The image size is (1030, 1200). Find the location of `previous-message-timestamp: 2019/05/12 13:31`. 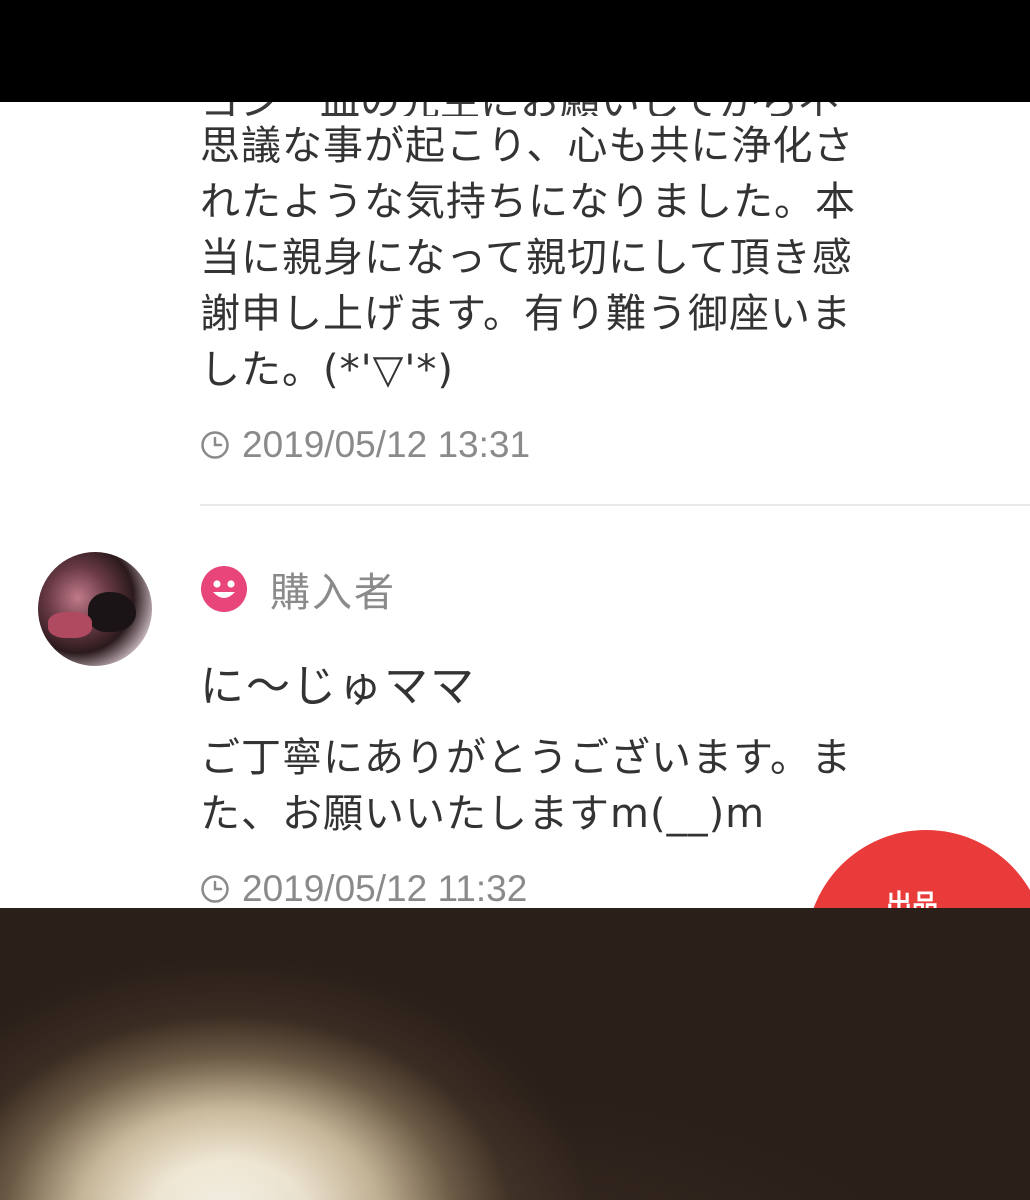

previous-message-timestamp: 2019/05/12 13:31 is located at coordinates (365, 445).